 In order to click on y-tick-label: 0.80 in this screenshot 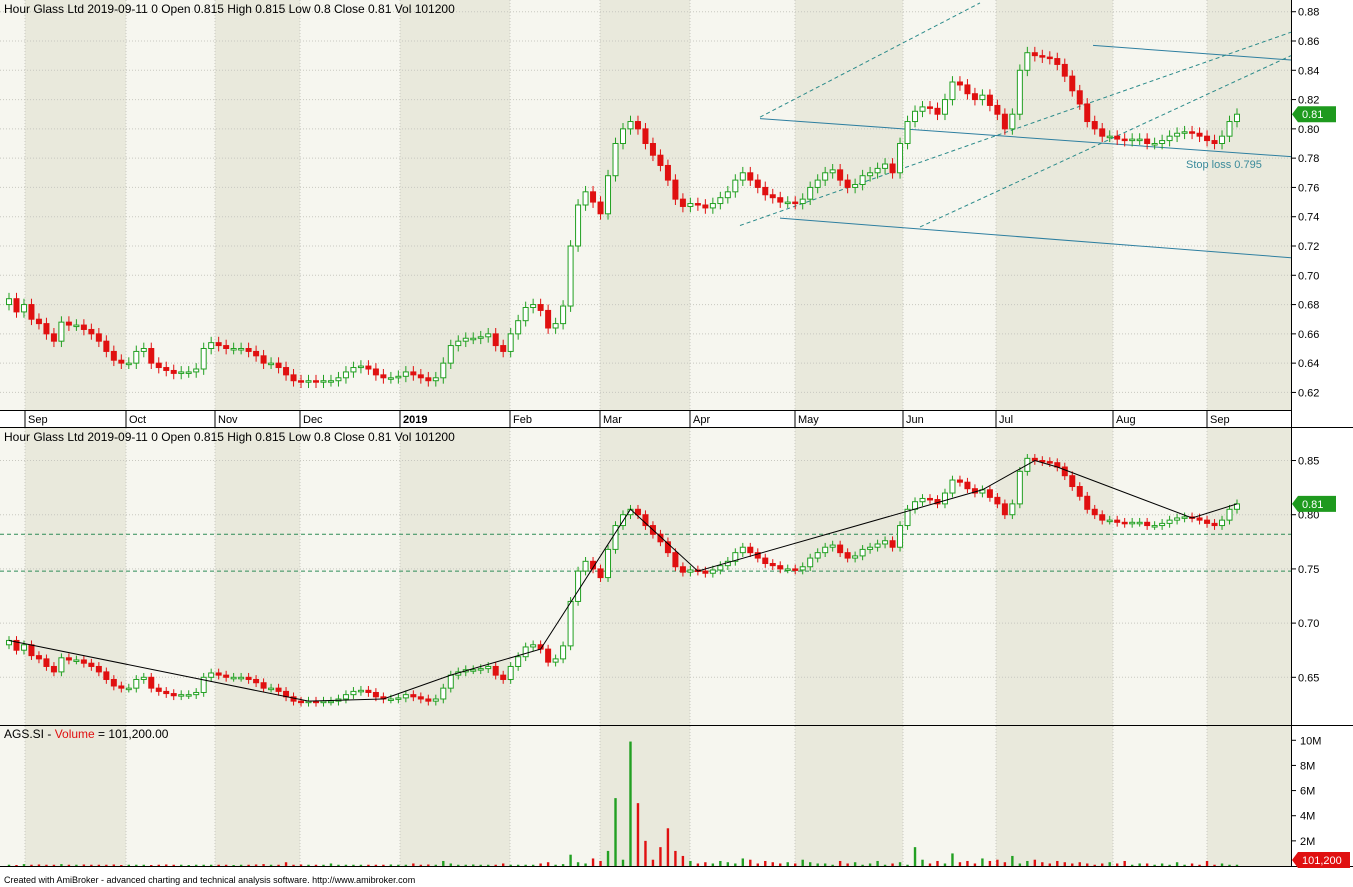, I will do `click(1308, 130)`.